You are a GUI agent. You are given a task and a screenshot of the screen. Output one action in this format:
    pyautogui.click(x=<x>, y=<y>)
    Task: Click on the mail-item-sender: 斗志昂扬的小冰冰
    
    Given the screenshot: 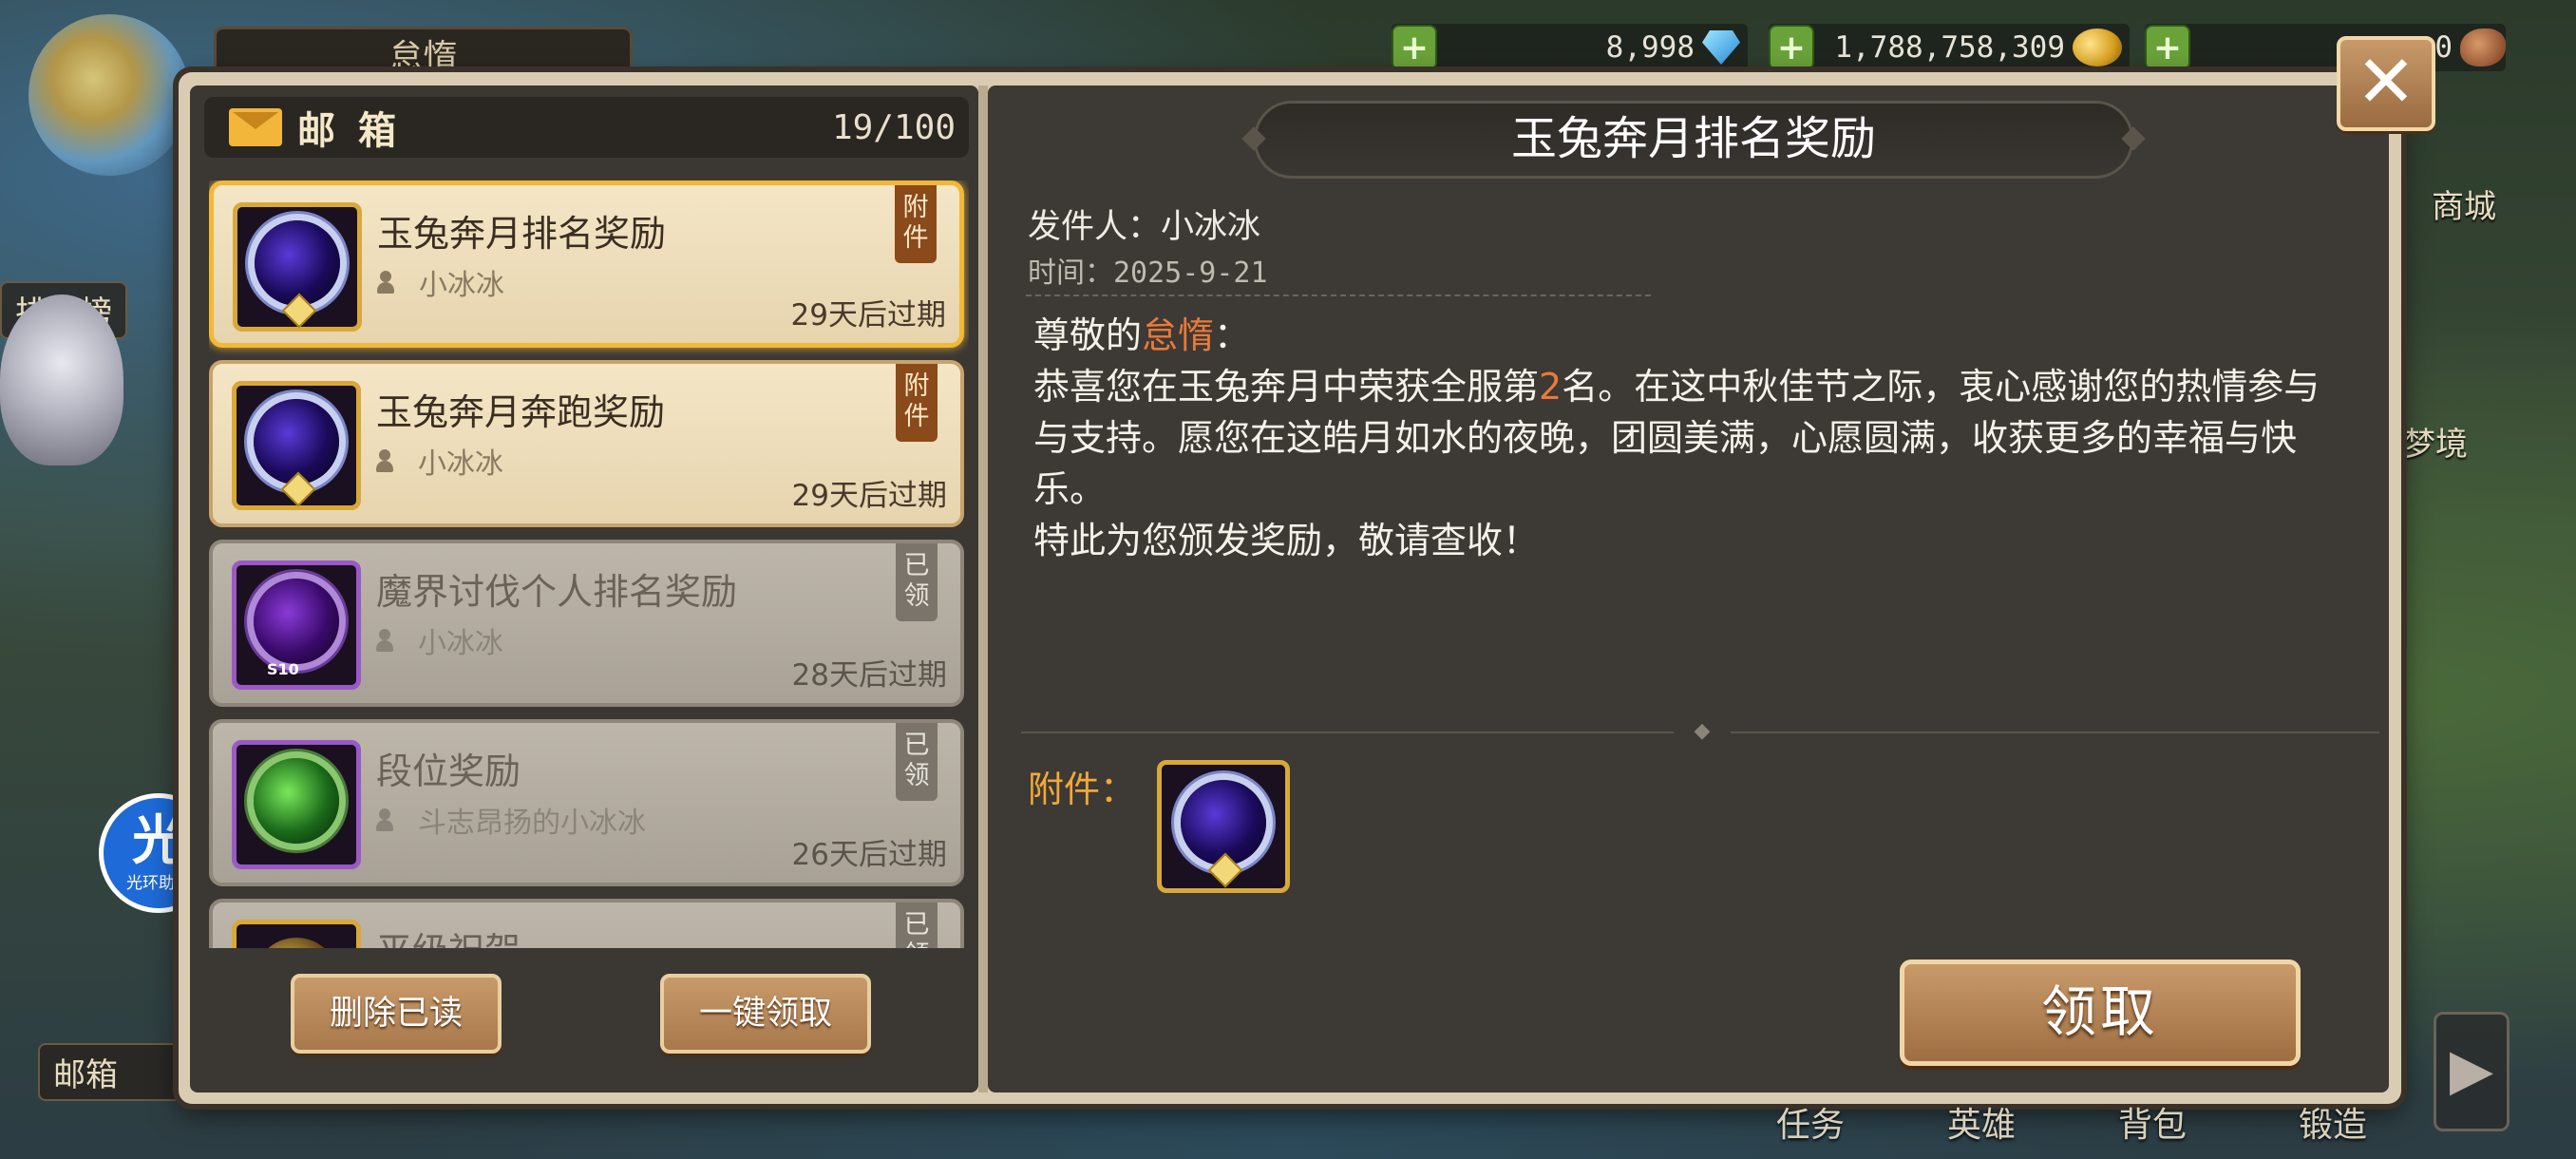 What is the action you would take?
    pyautogui.click(x=511, y=820)
    